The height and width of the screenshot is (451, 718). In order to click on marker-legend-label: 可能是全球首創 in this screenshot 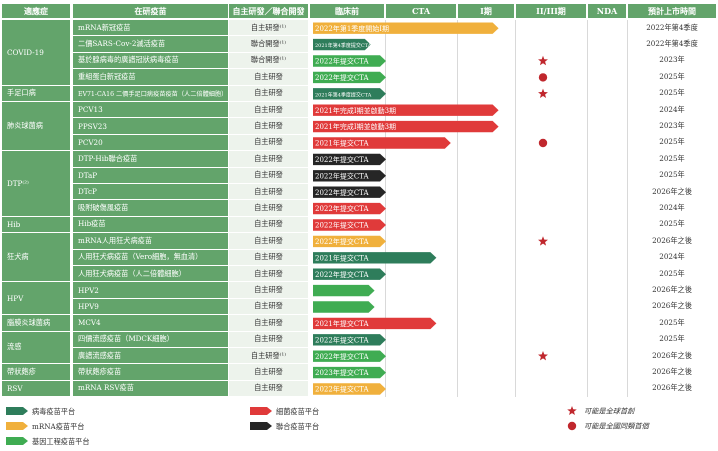, I will do `click(610, 411)`.